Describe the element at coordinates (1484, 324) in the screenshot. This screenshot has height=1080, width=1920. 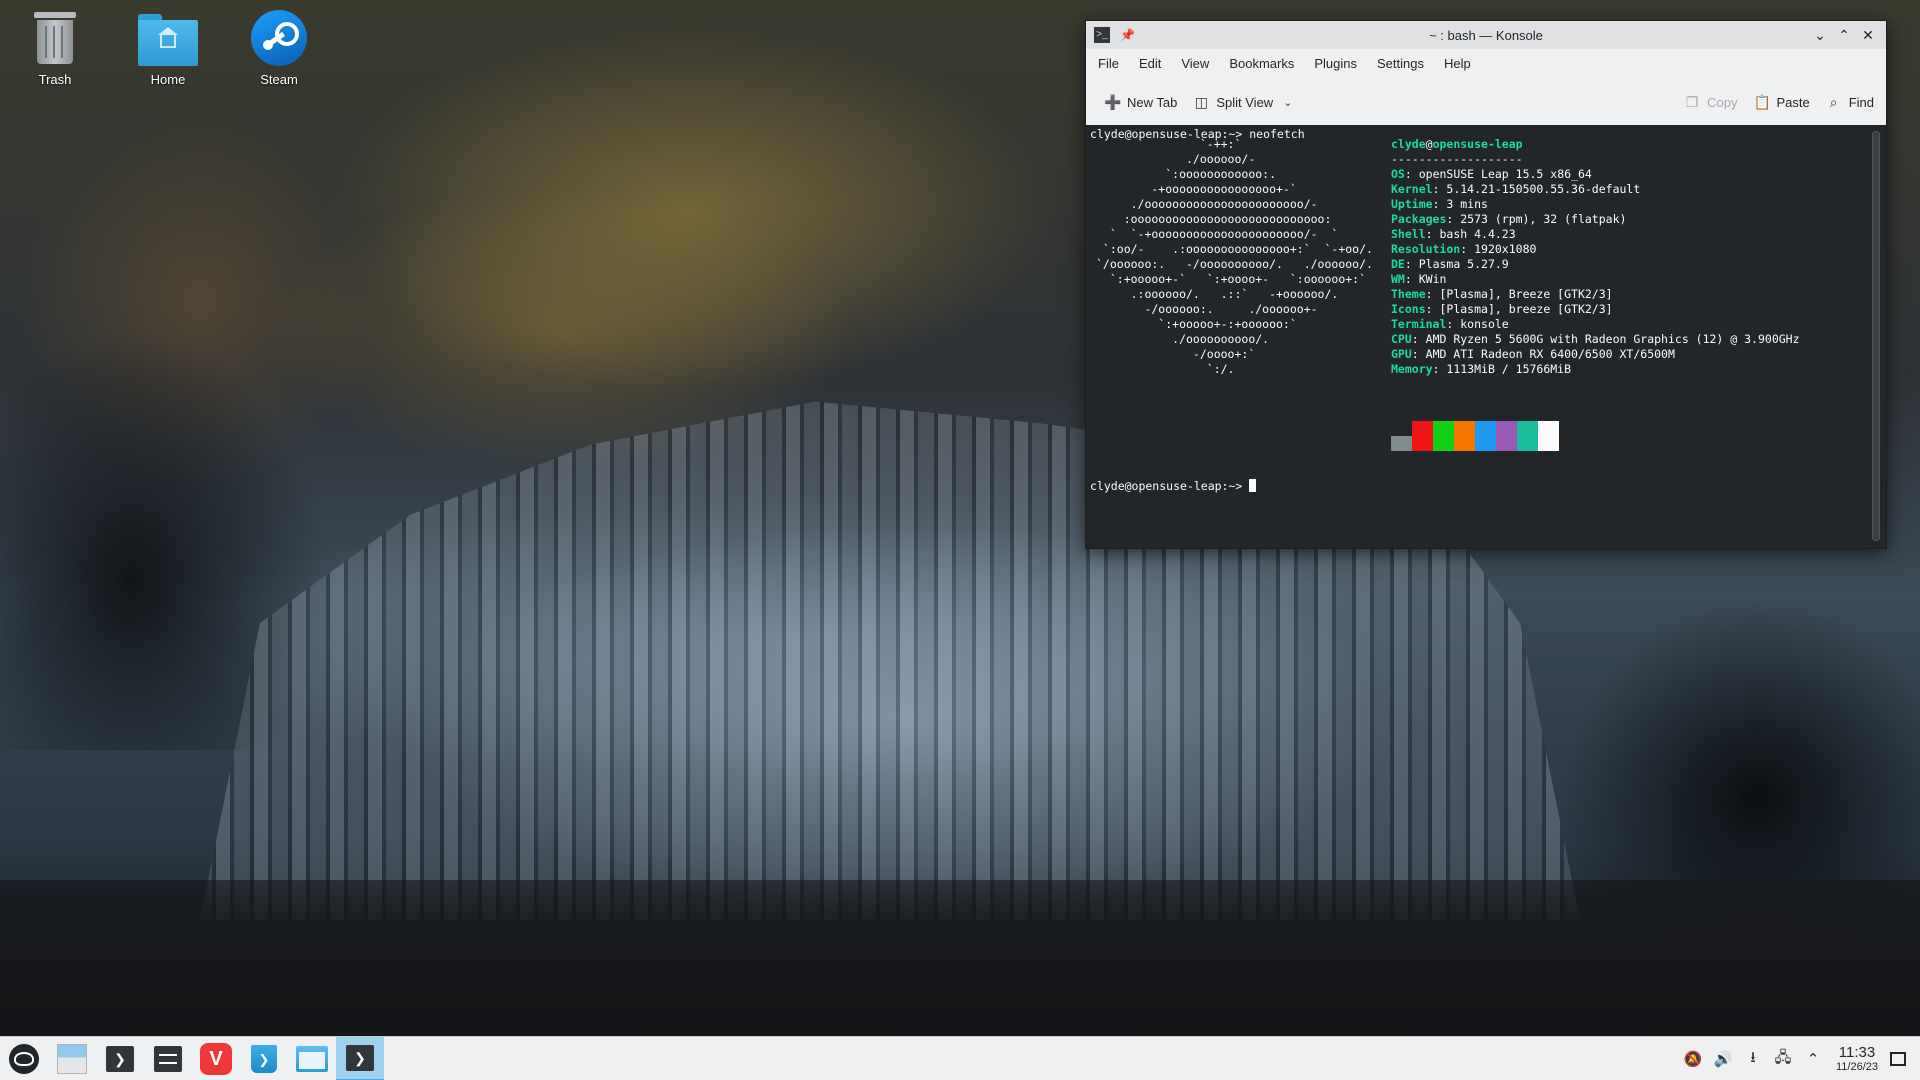
I see `info-value: konsole` at that location.